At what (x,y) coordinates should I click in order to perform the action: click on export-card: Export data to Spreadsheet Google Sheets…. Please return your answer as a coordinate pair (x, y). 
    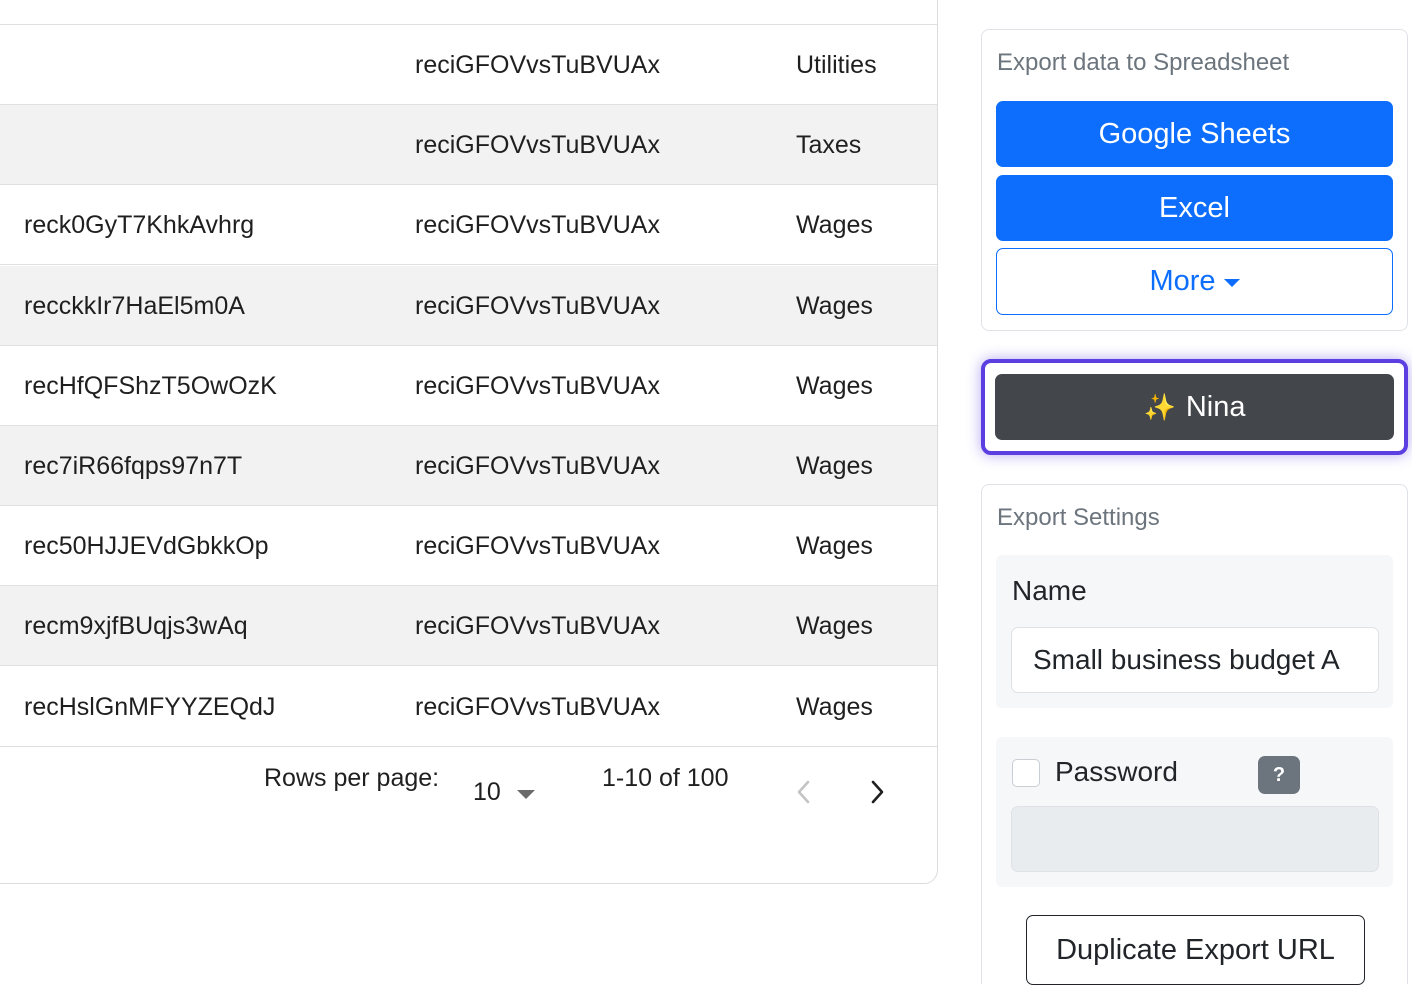
    Looking at the image, I should click on (1194, 180).